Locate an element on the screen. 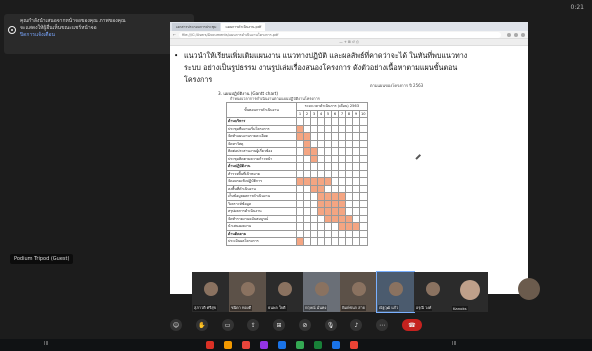 This screenshot has width=592, height=351. participant-tile: ณัฐวุฒิ แก้ว is located at coordinates (395, 292).